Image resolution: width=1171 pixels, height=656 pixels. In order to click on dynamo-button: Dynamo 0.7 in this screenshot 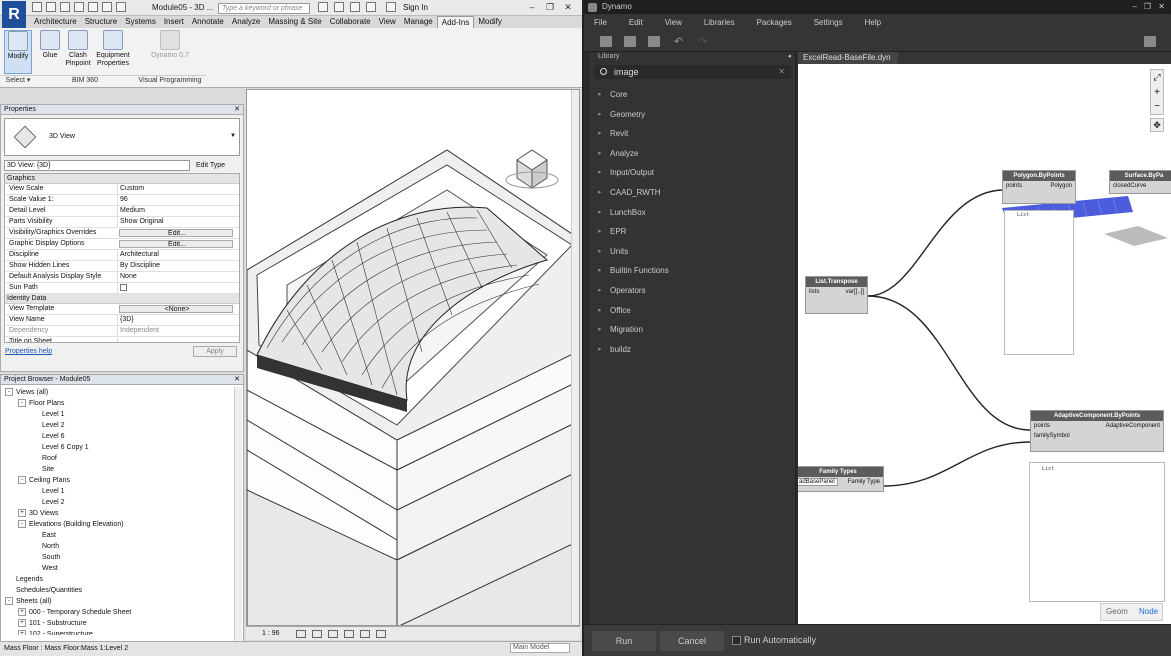, I will do `click(170, 45)`.